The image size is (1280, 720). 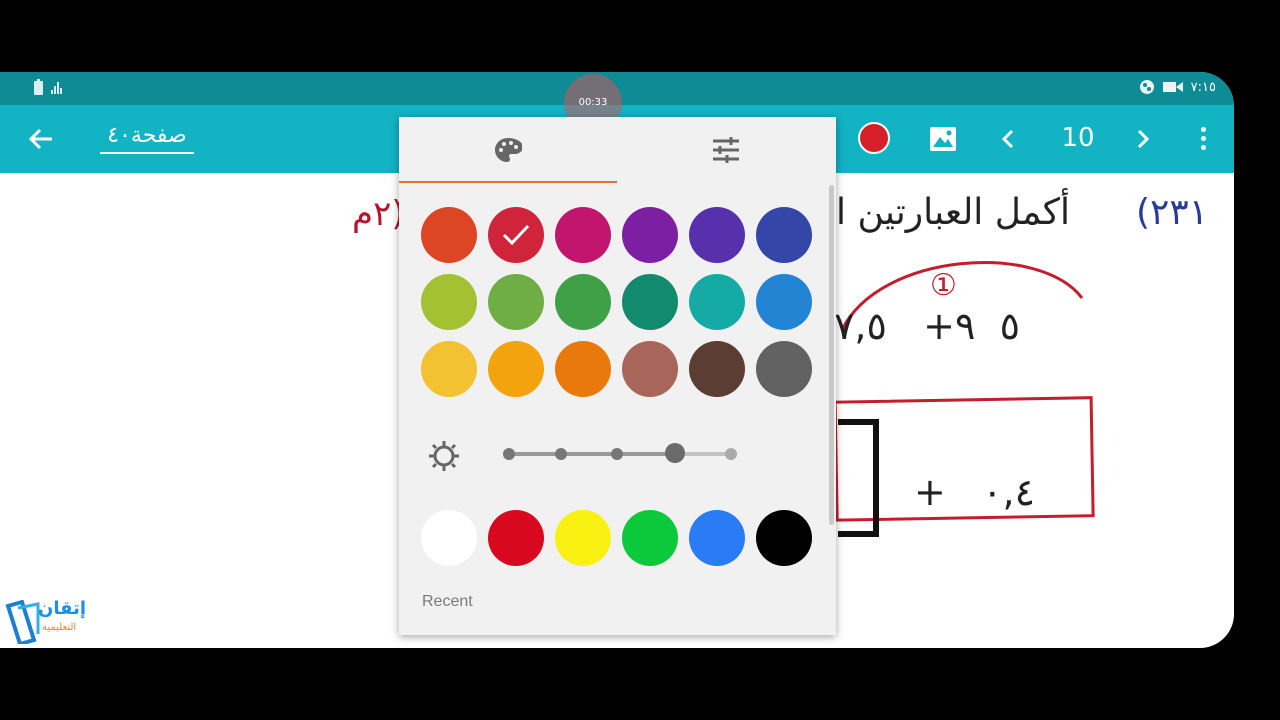 What do you see at coordinates (927, 326) in the screenshot?
I see `expression-1: ٥ ٩+ ٧,٥` at bounding box center [927, 326].